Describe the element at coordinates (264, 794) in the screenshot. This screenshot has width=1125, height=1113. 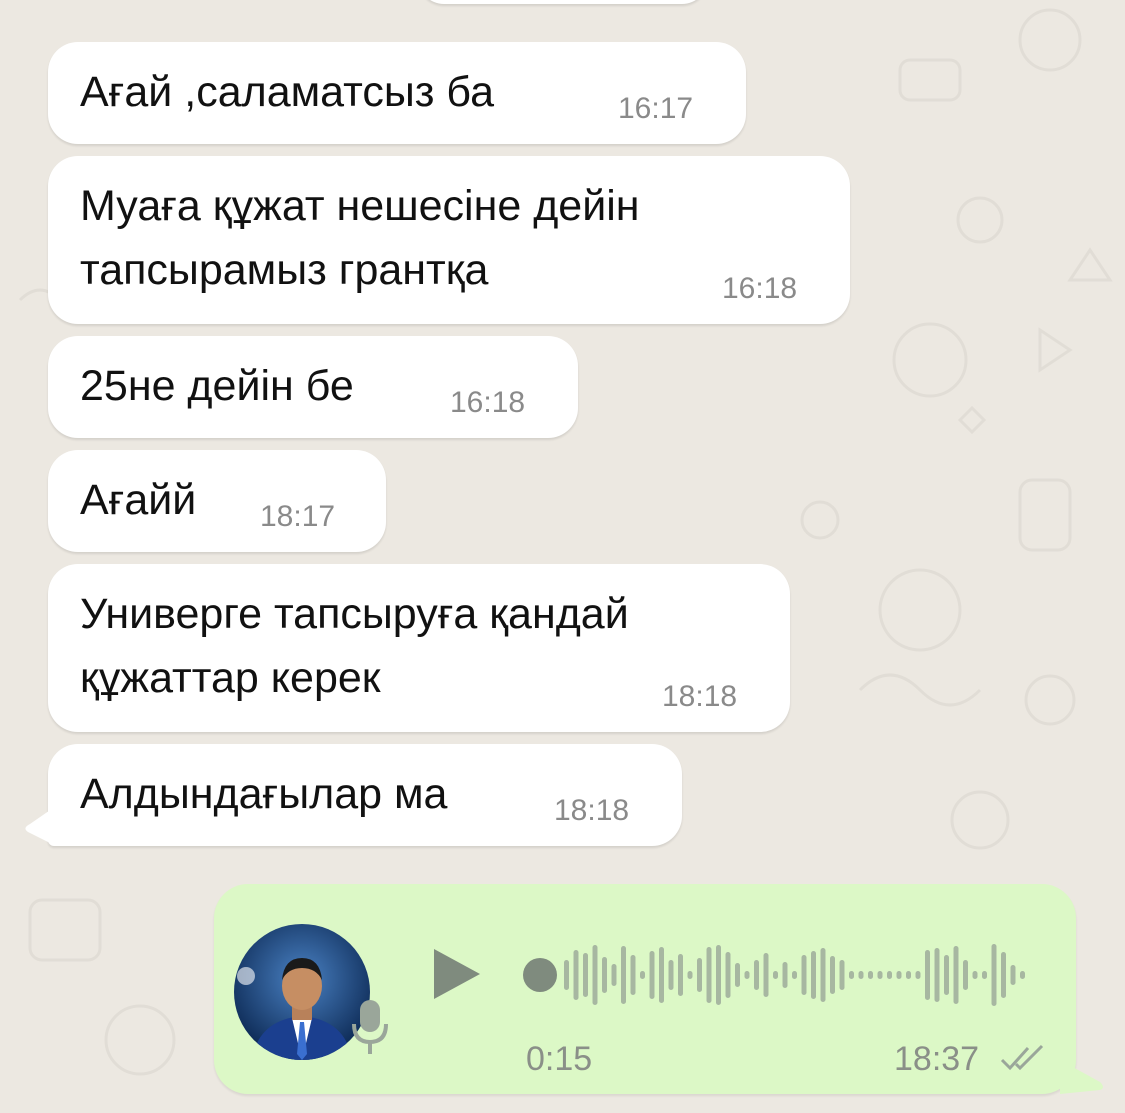
I see `message-text: Алдындағылар ма` at that location.